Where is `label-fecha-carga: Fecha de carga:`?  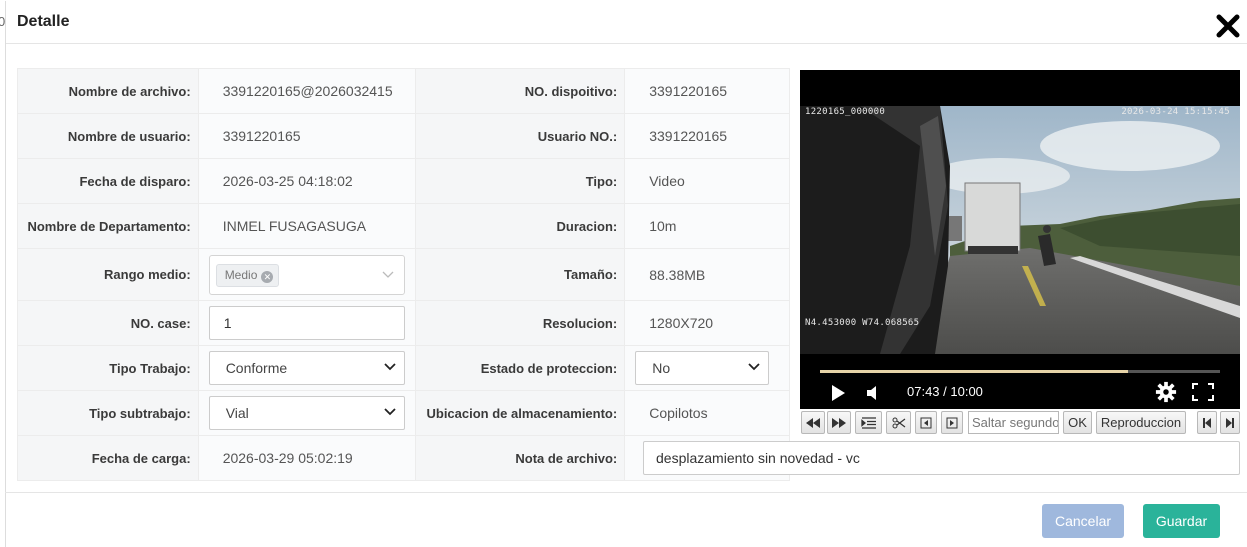 label-fecha-carga: Fecha de carga: is located at coordinates (108, 458).